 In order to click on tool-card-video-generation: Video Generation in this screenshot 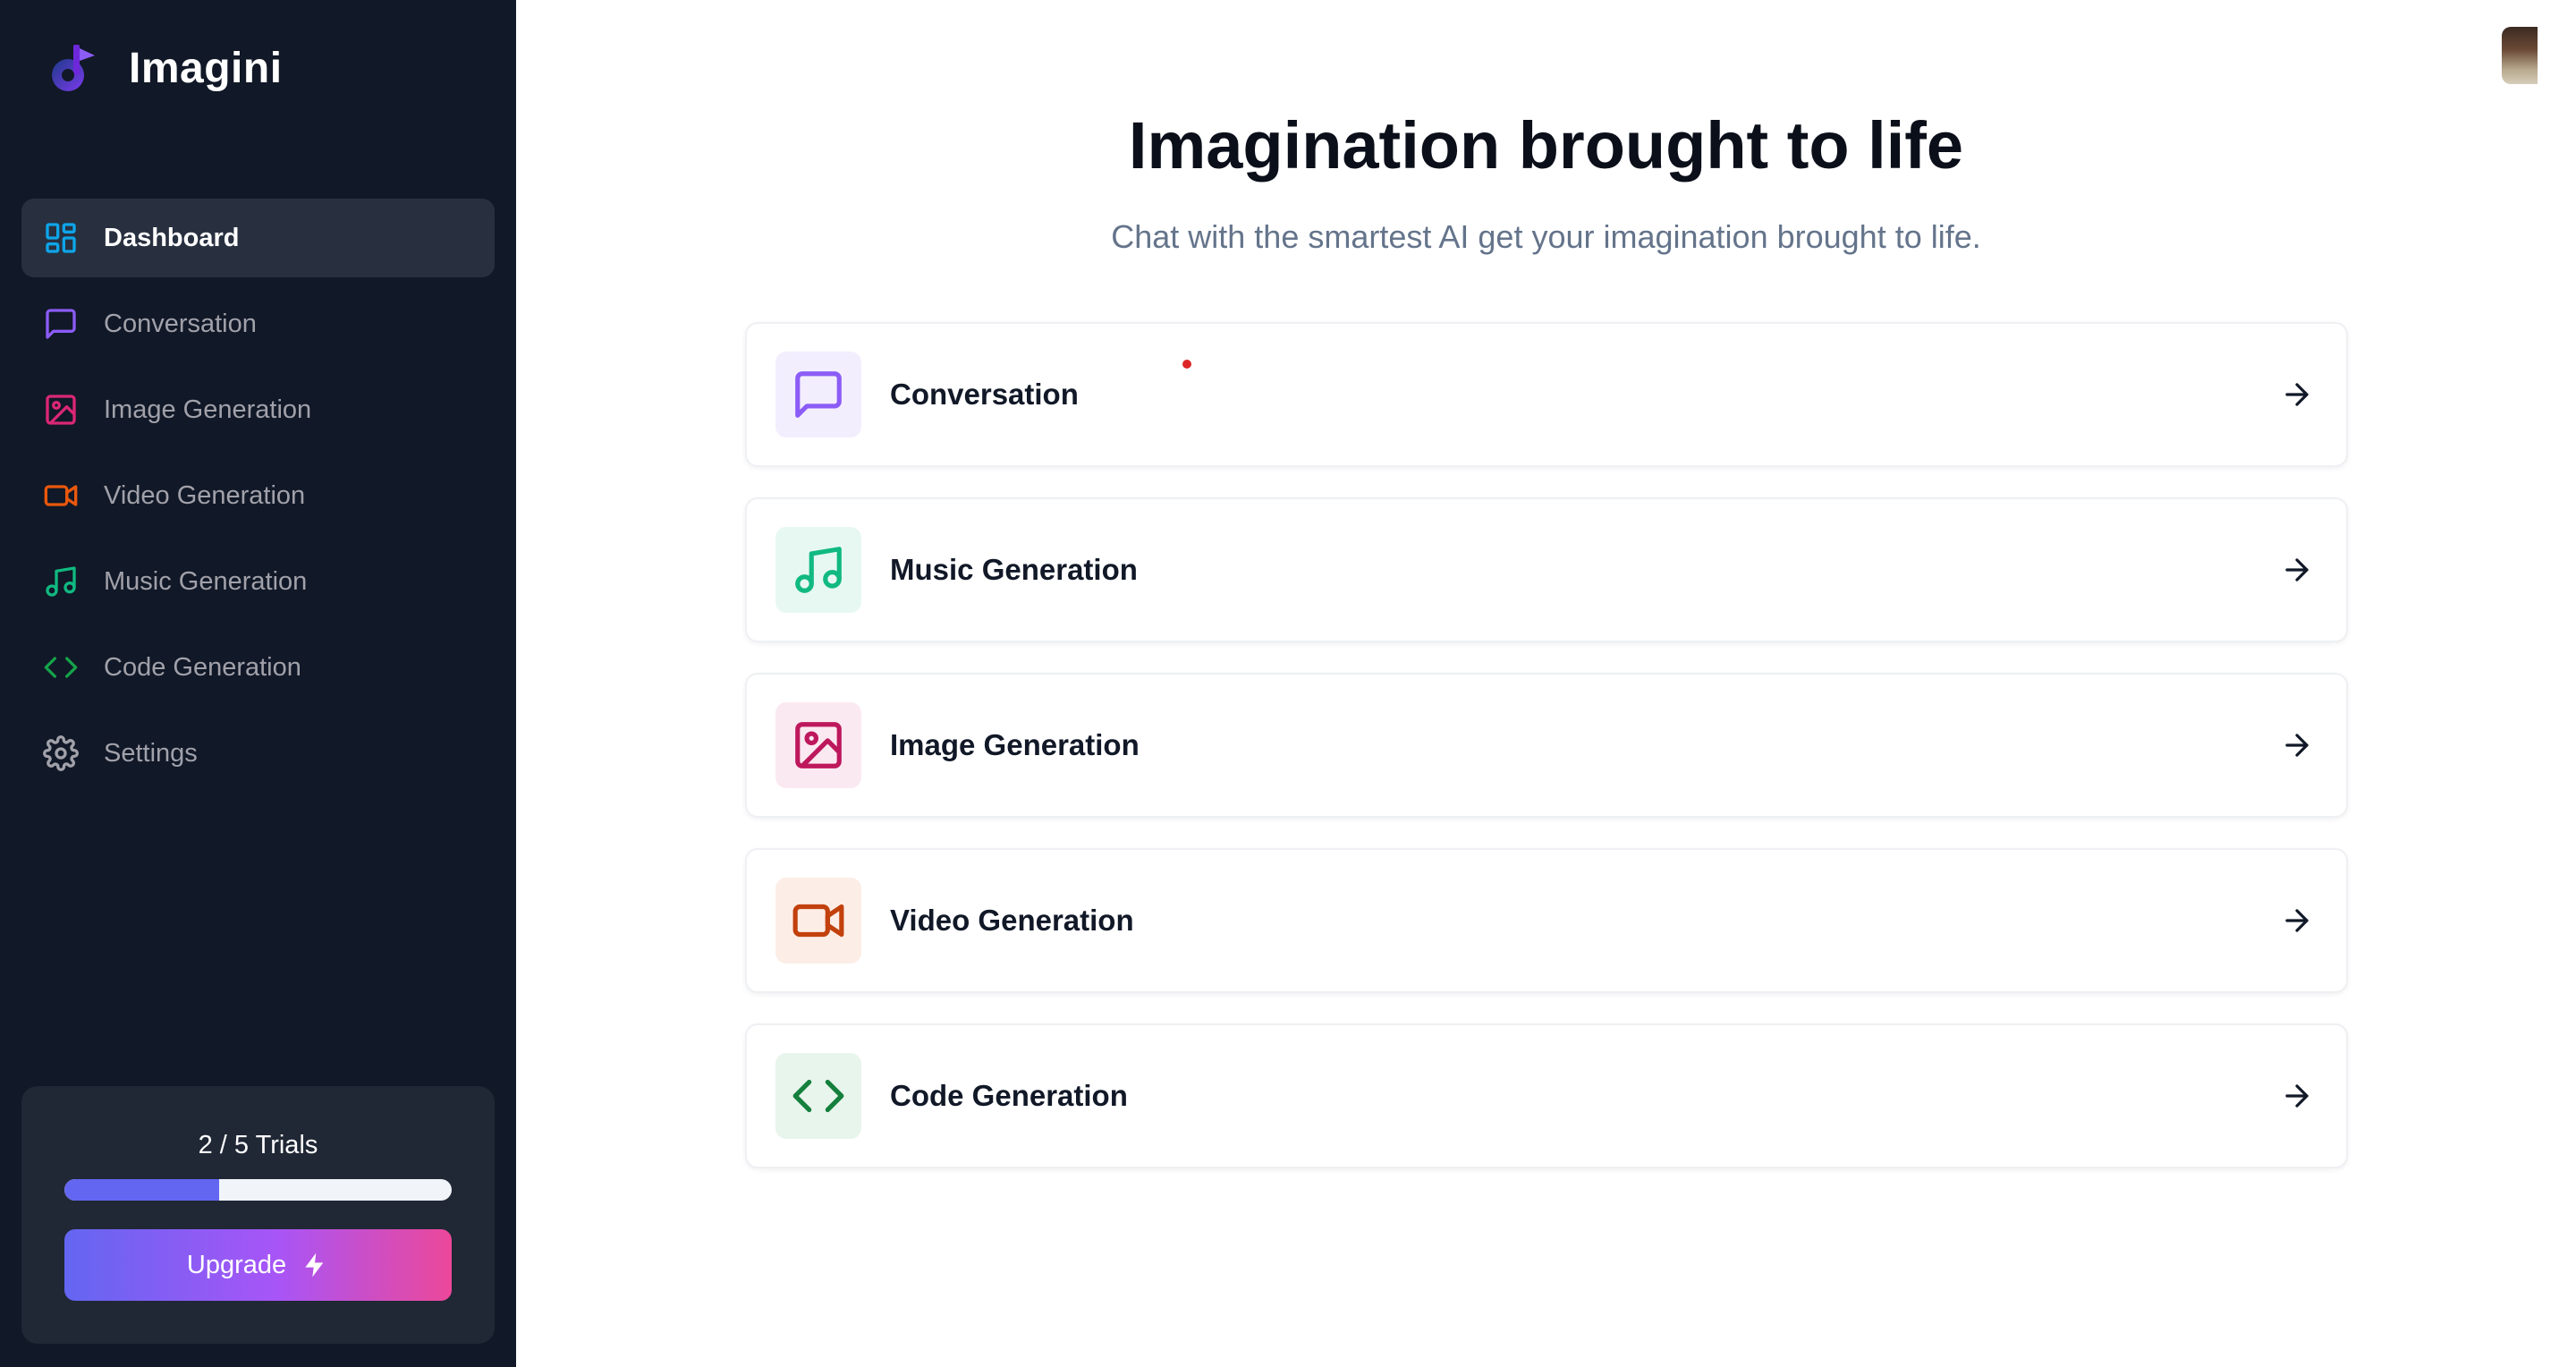, I will do `click(1546, 921)`.